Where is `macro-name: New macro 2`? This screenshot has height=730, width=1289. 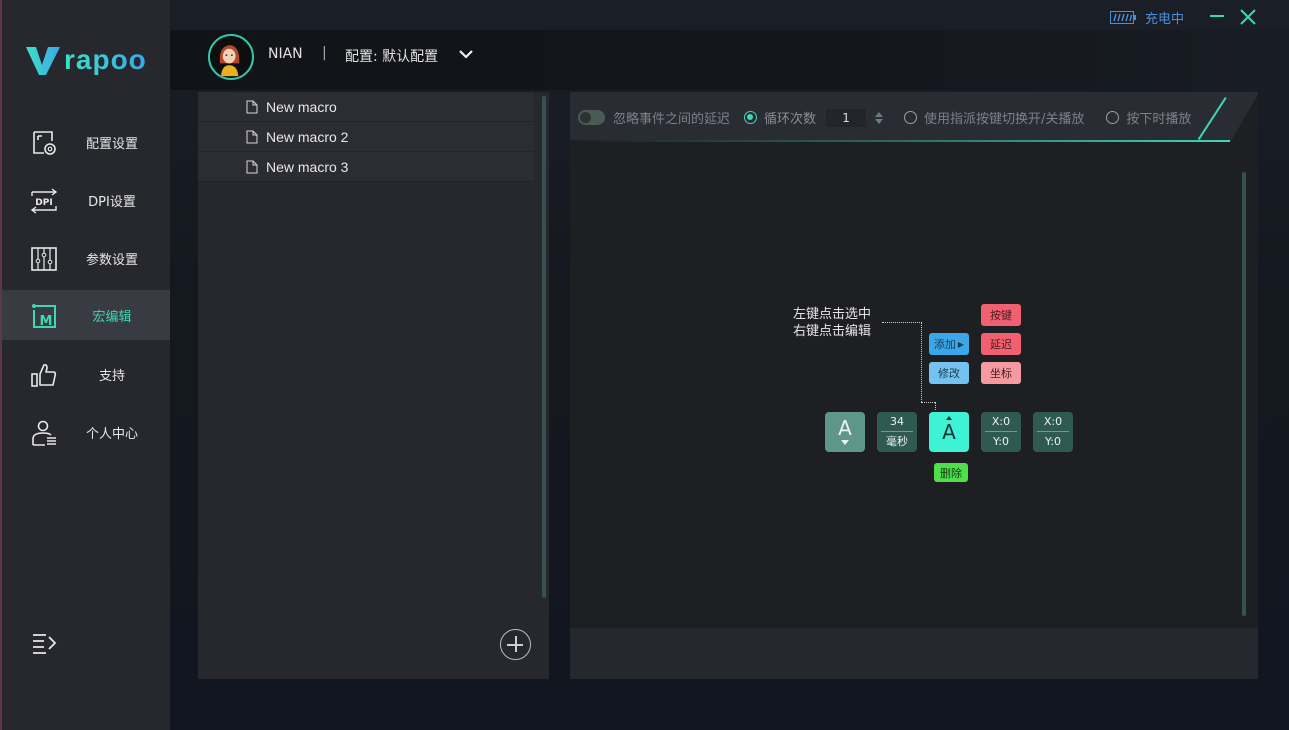 macro-name: New macro 2 is located at coordinates (307, 136).